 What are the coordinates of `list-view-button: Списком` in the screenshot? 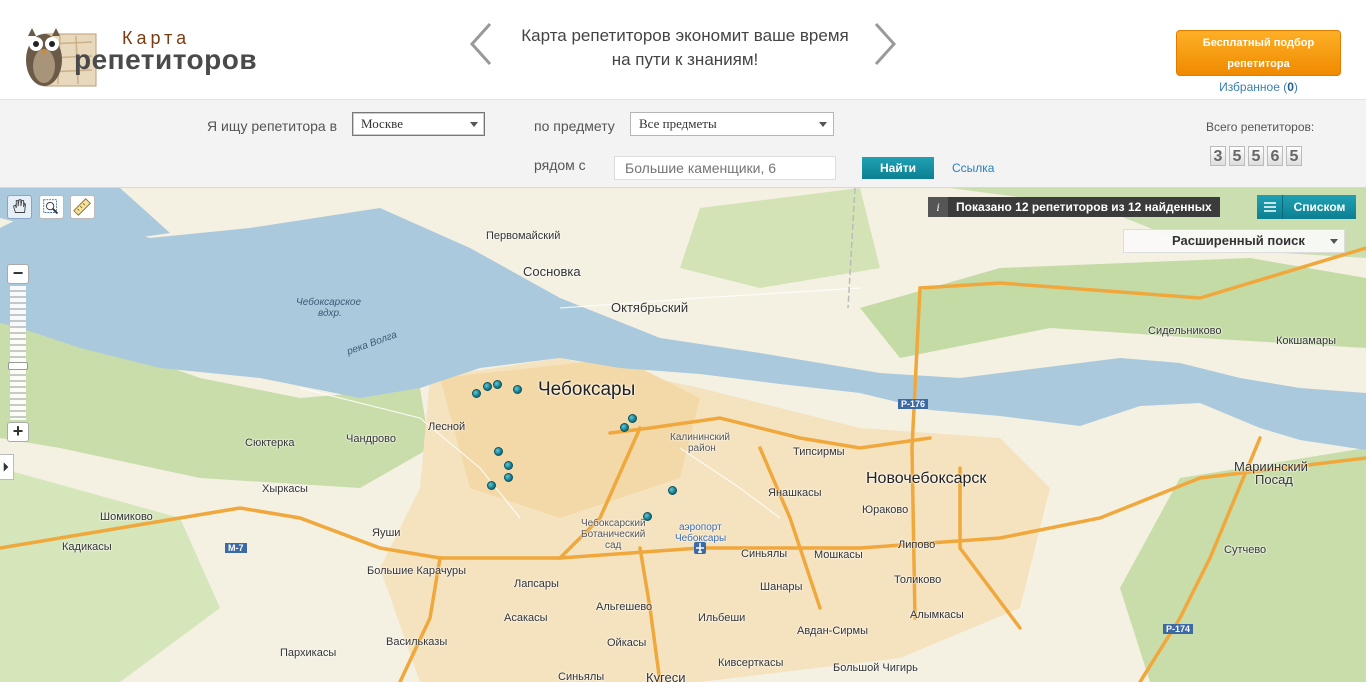 It's located at (1306, 207).